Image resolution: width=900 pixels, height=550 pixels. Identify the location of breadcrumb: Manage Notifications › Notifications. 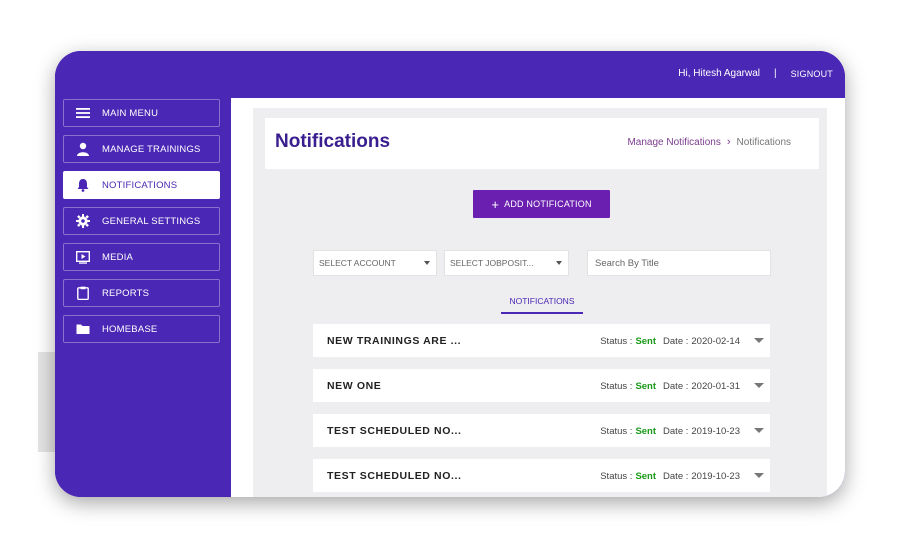
(709, 142).